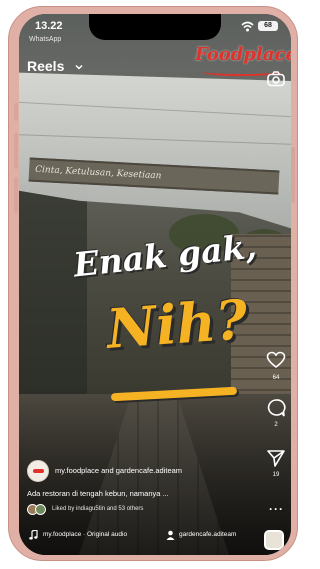 This screenshot has height=569, width=320. Describe the element at coordinates (276, 425) in the screenshot. I see `comments-count: 2` at that location.